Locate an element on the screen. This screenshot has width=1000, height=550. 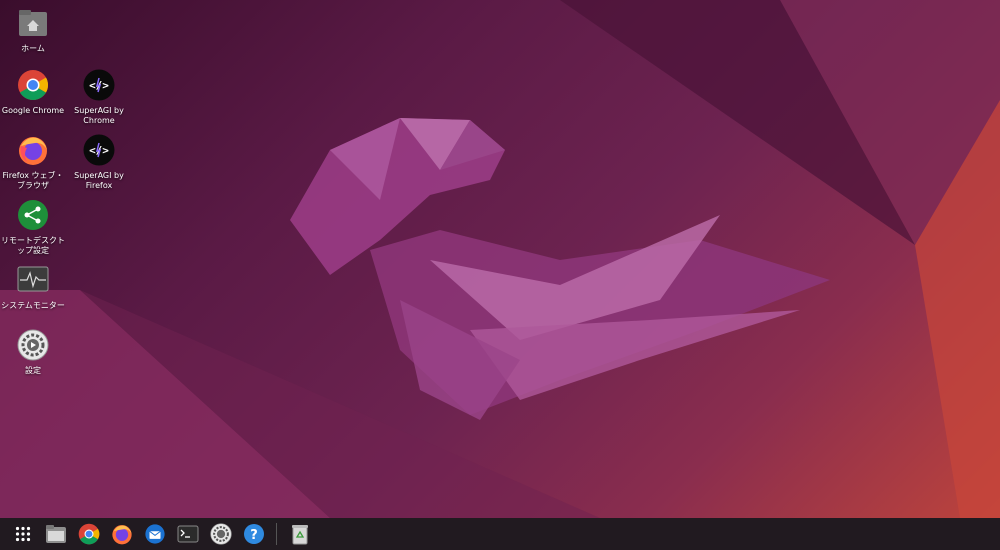
desktop-icon-label: Firefox ウェブ・ブラウザ is located at coordinates (33, 180).